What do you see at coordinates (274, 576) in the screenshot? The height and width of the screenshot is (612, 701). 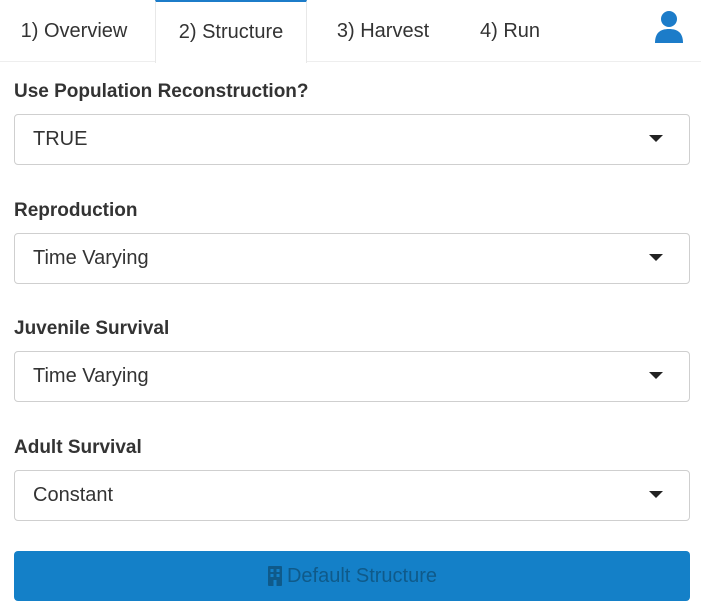 I see `building-icon` at bounding box center [274, 576].